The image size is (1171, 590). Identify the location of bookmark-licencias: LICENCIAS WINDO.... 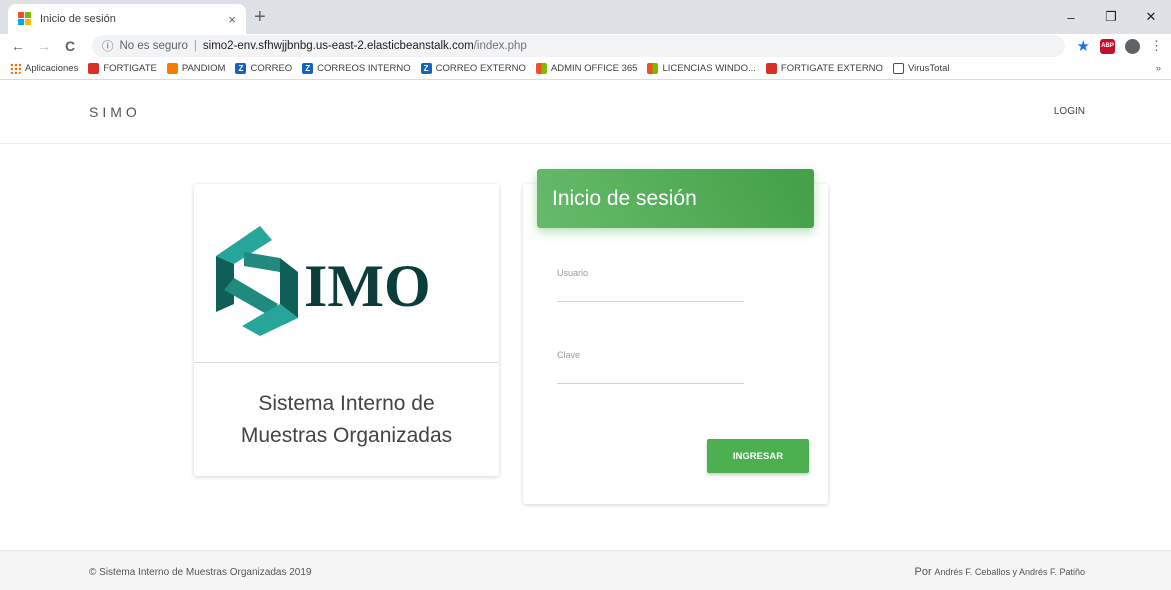
(701, 68).